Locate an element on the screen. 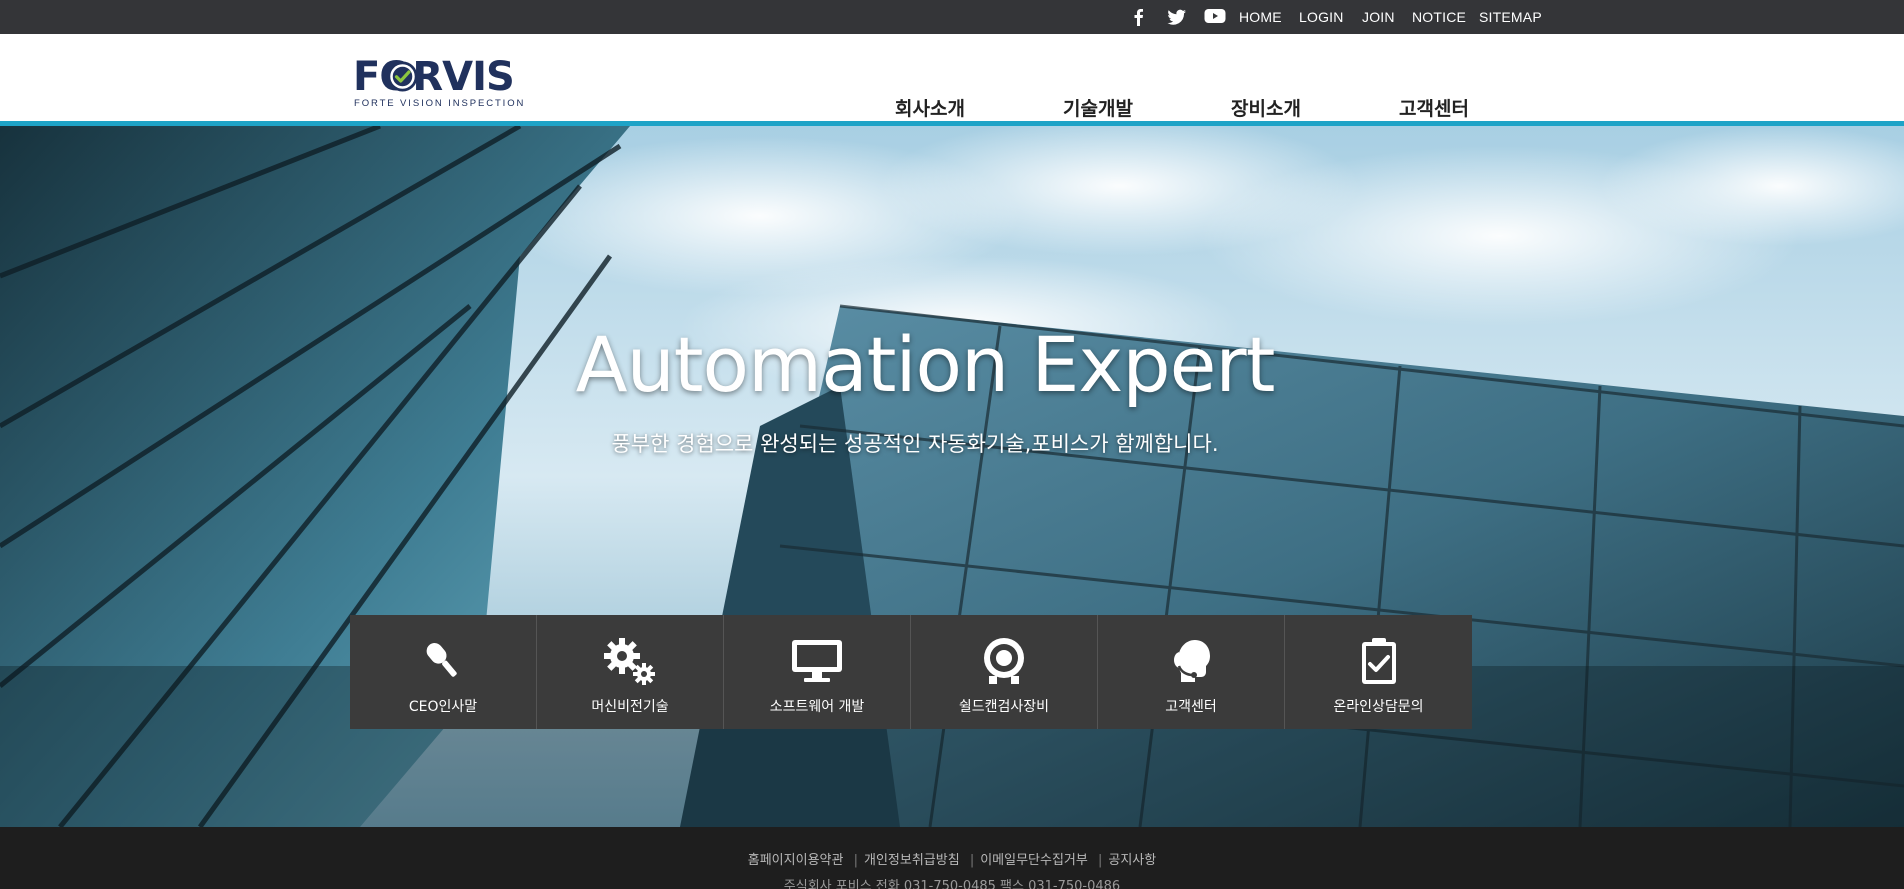 Image resolution: width=1904 pixels, height=889 pixels. nav-customer-center: 고객센터 is located at coordinates (1434, 107).